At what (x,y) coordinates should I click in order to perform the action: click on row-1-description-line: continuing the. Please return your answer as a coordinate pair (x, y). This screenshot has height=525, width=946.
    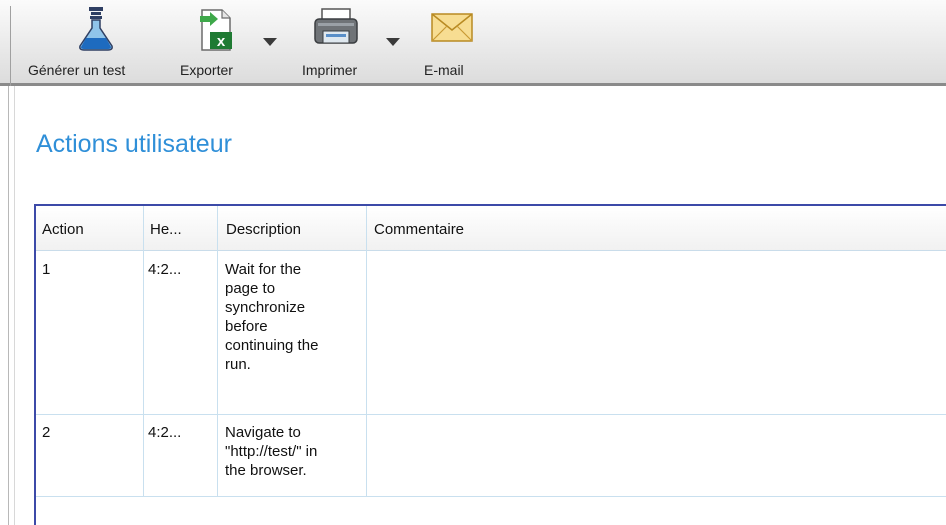
    Looking at the image, I should click on (272, 345).